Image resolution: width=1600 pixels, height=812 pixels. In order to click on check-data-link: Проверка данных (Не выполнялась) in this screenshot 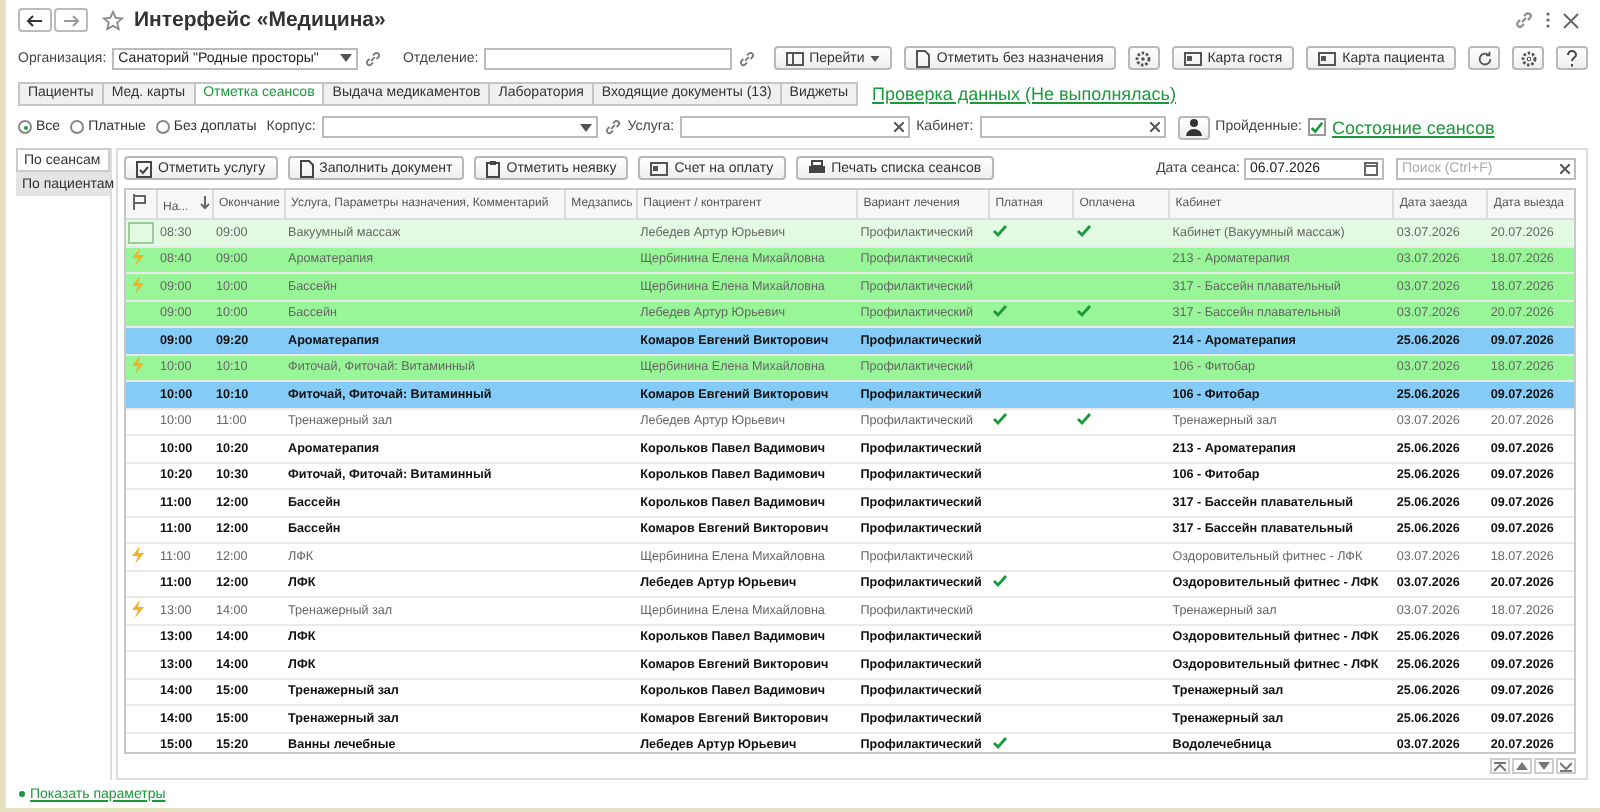, I will do `click(1024, 93)`.